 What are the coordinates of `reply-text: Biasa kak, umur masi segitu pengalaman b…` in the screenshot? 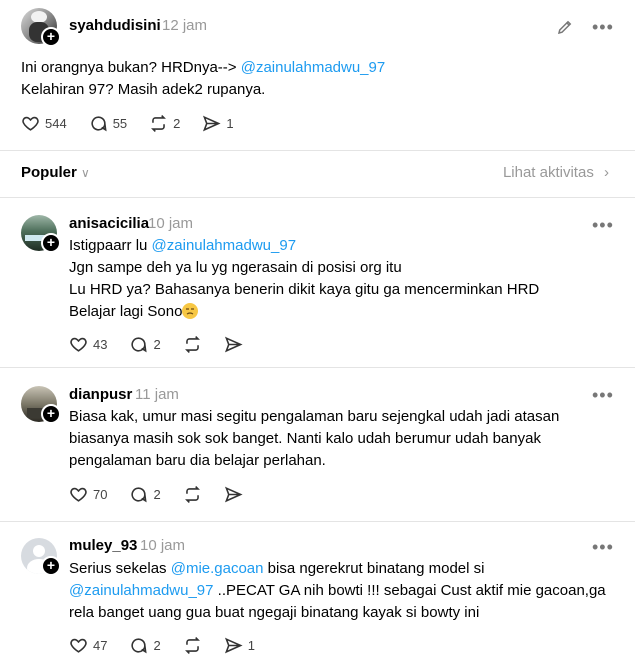 It's located at (314, 438).